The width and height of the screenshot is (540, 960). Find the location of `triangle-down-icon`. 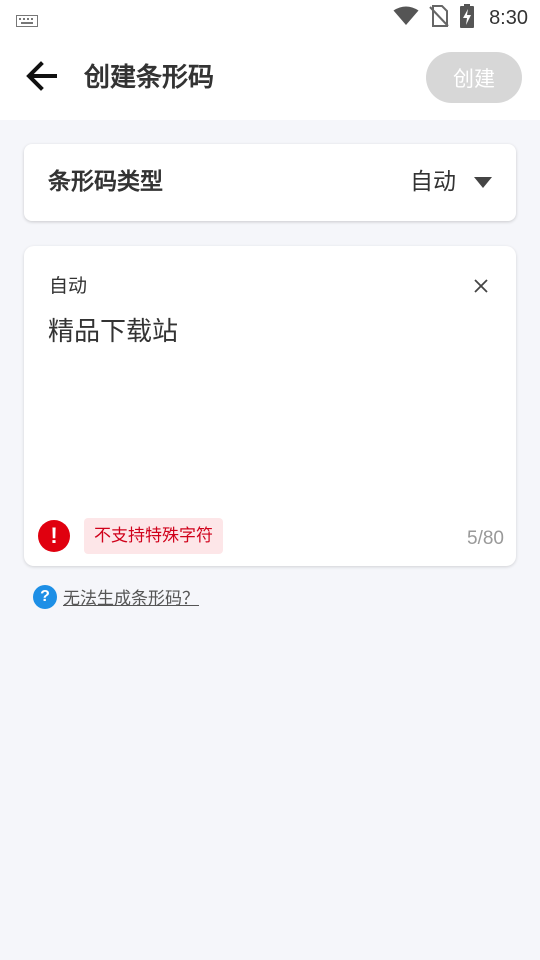

triangle-down-icon is located at coordinates (483, 182).